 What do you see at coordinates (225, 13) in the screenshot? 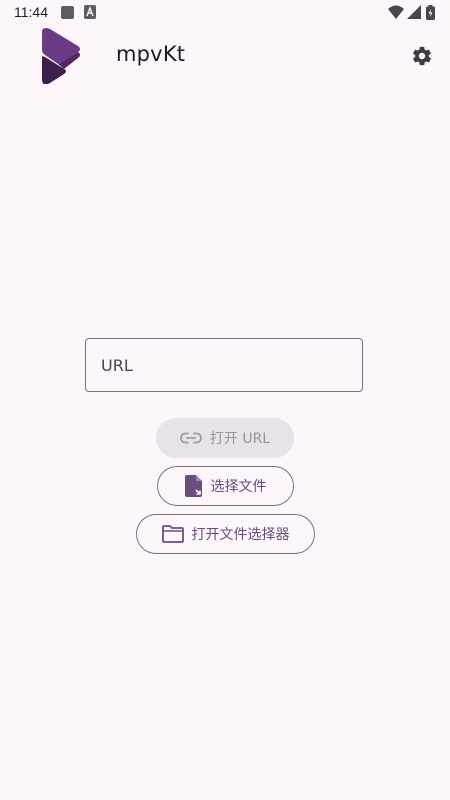
I see `status-bar: 11:44` at bounding box center [225, 13].